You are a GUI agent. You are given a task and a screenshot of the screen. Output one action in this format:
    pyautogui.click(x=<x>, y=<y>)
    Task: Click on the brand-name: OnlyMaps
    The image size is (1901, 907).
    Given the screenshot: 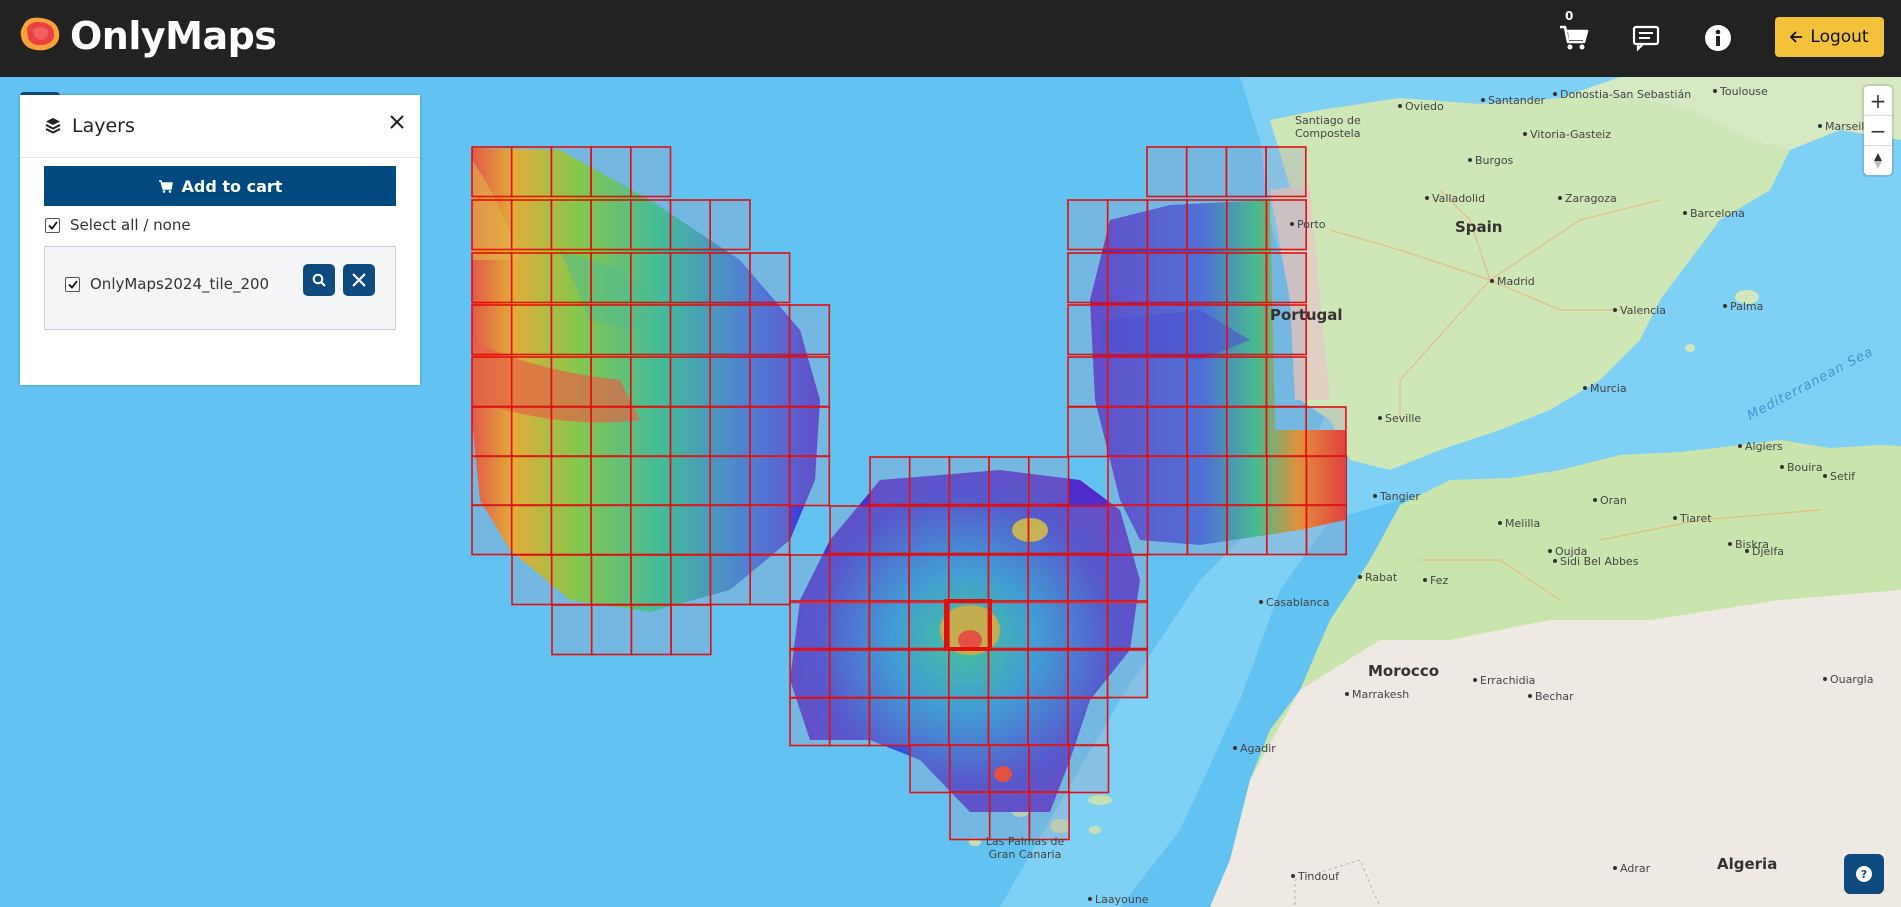 What is the action you would take?
    pyautogui.click(x=173, y=36)
    